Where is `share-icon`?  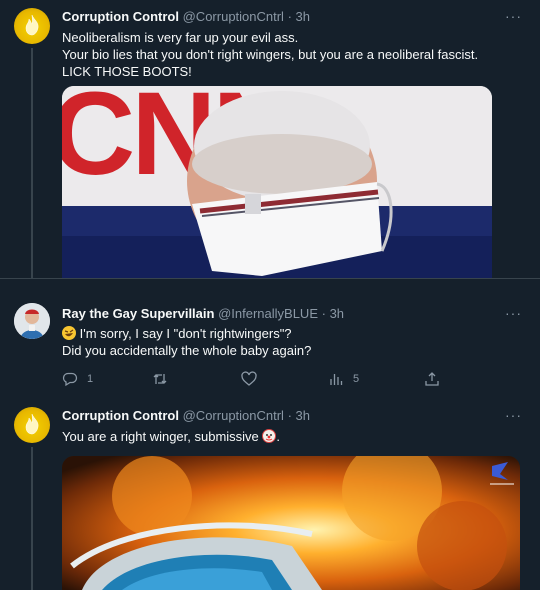
share-icon is located at coordinates (432, 379).